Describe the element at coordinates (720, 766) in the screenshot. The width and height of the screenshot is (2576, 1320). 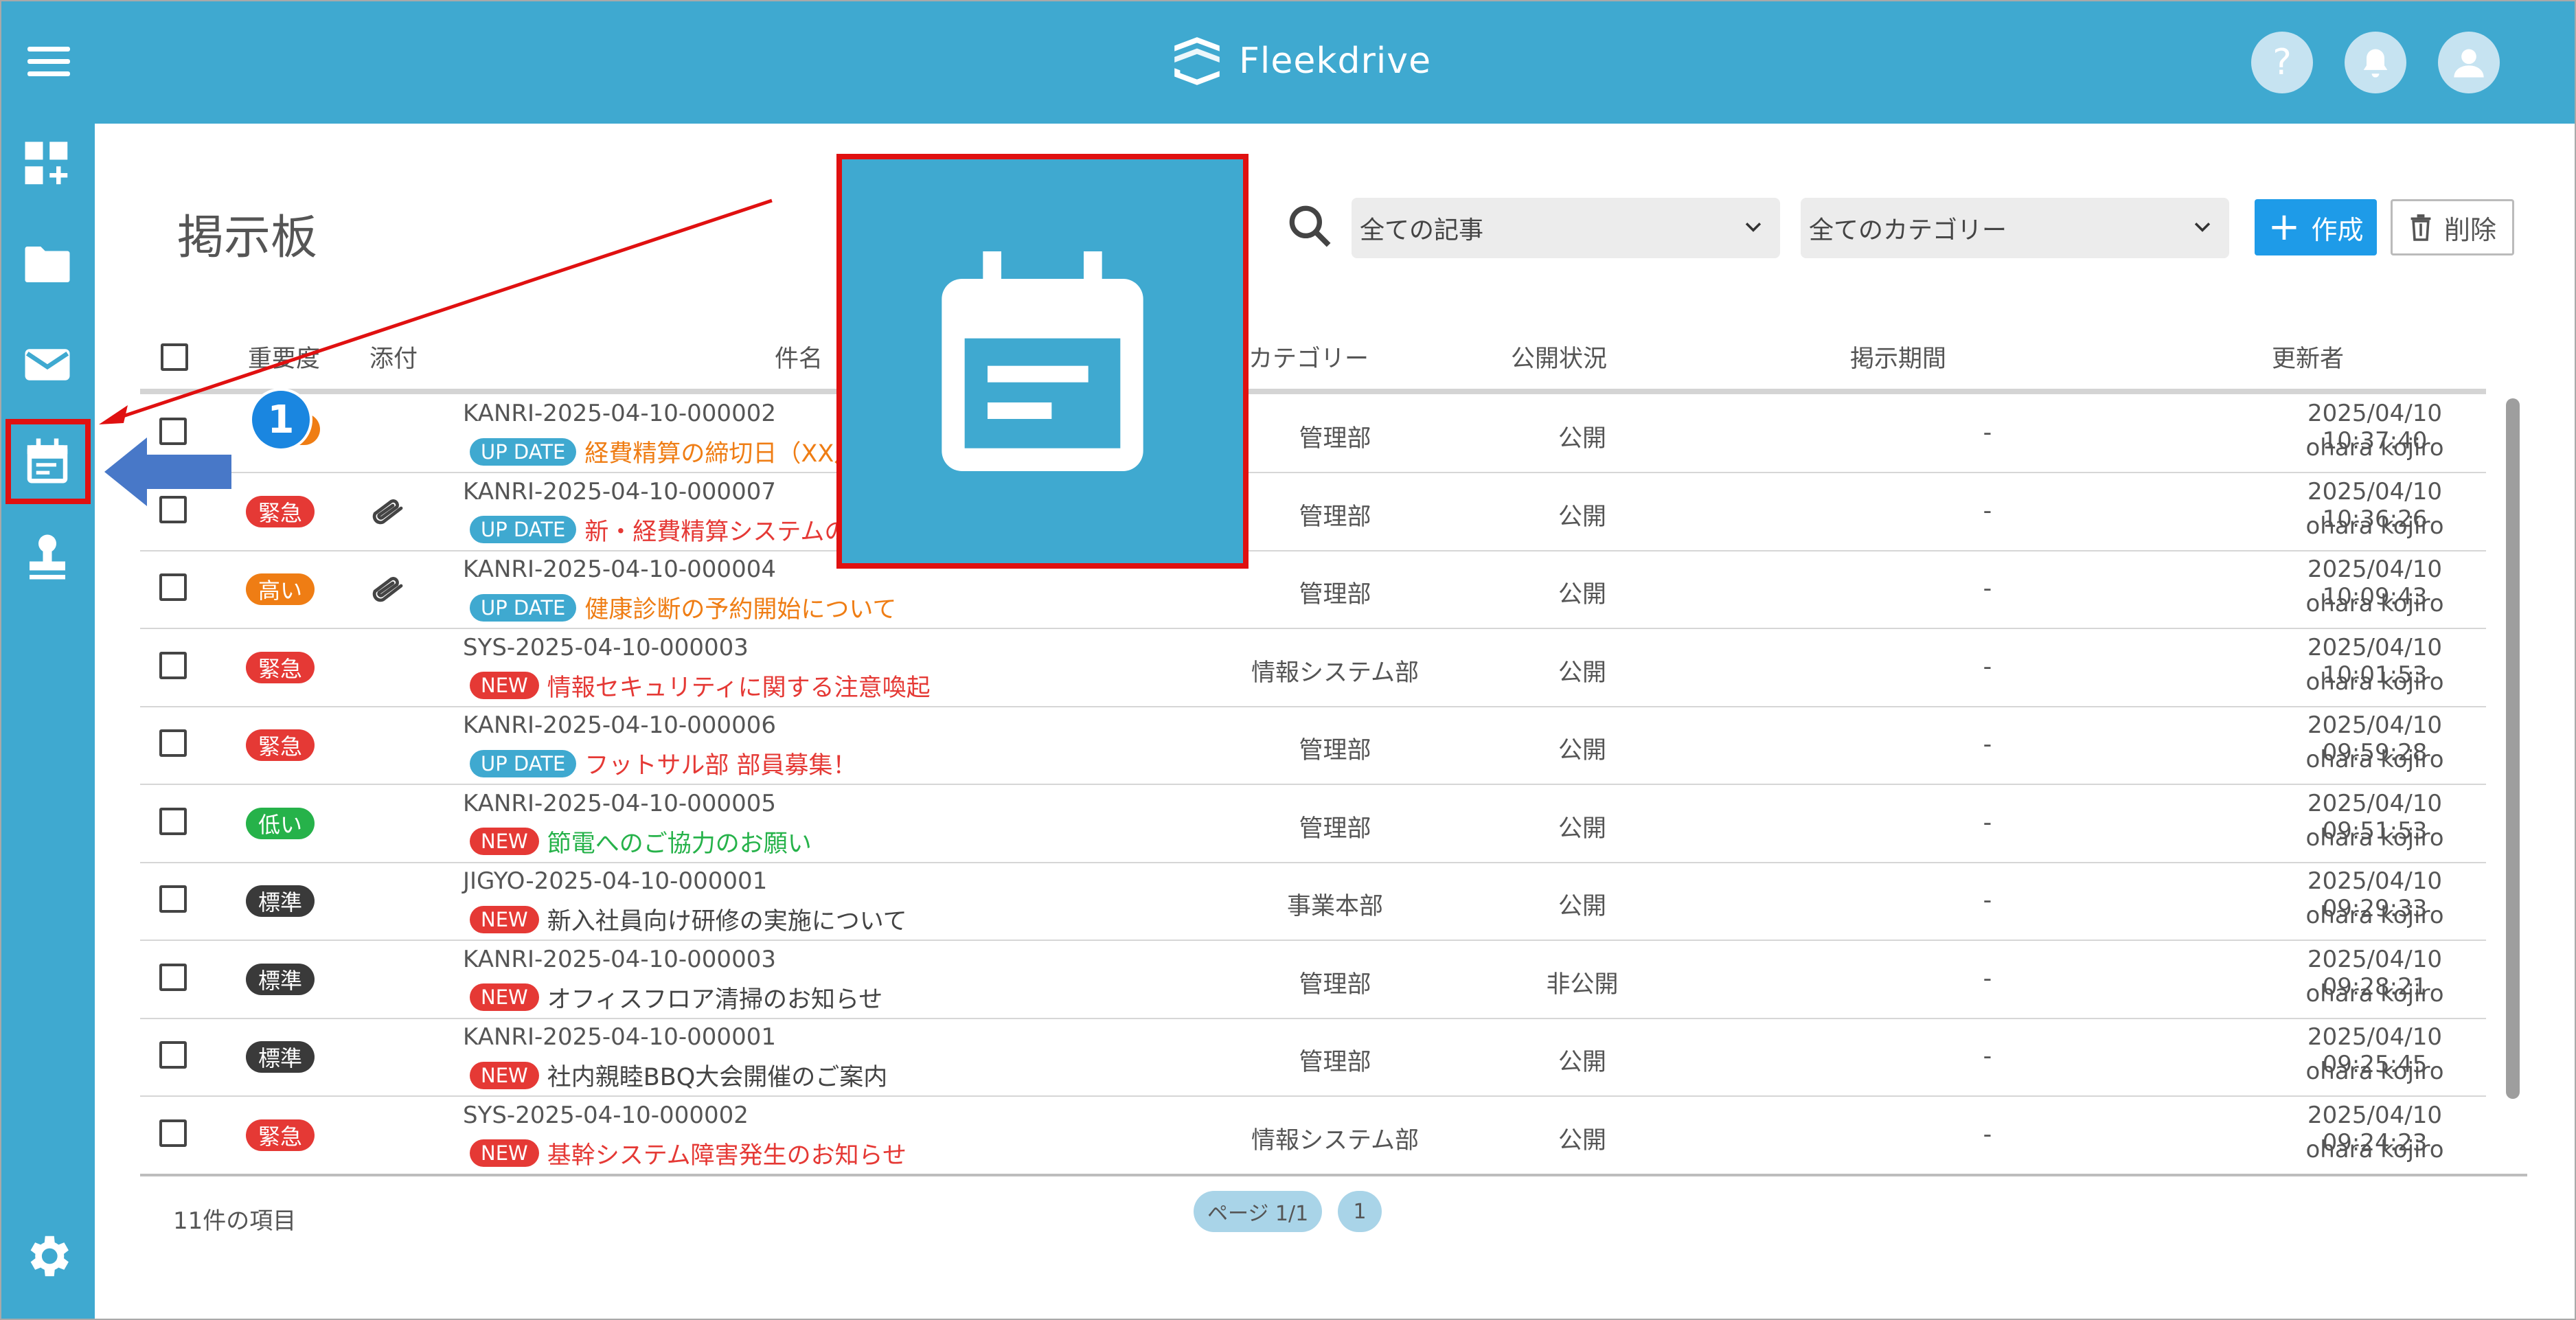
I see `article-subject: フットサル部 部員募集！` at that location.